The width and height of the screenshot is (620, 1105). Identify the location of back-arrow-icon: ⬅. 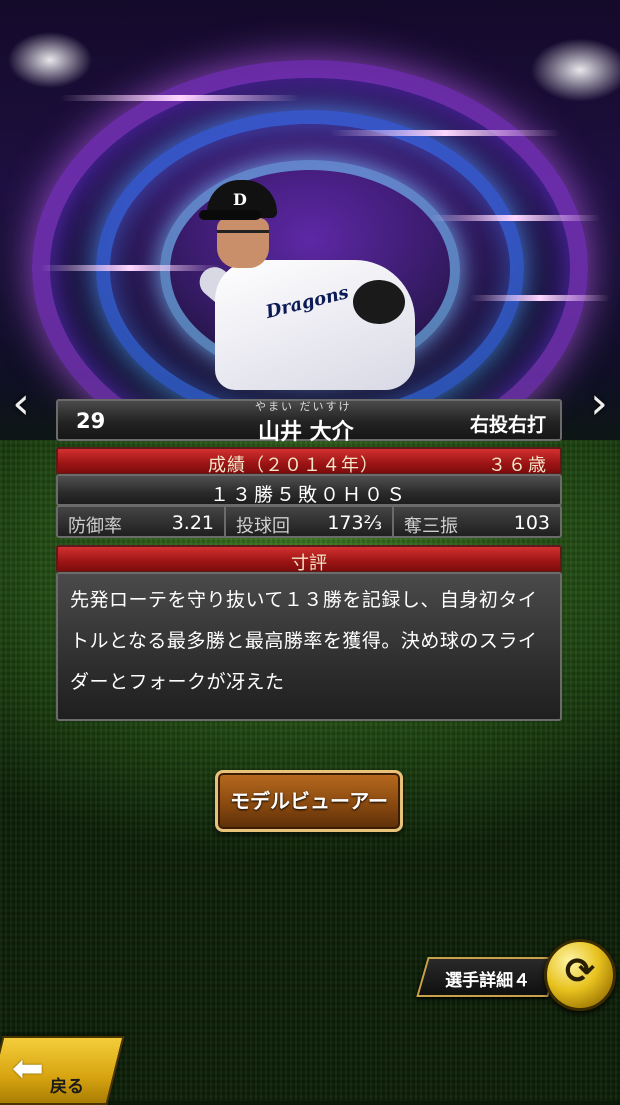
(28, 1068).